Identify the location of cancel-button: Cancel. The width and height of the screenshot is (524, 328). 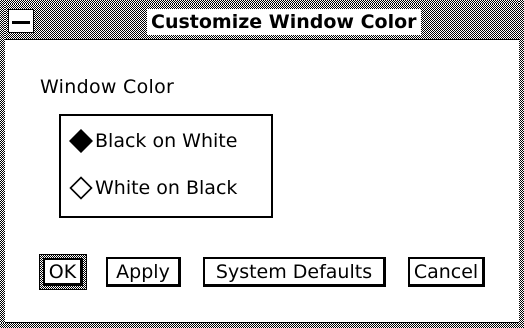
(446, 272).